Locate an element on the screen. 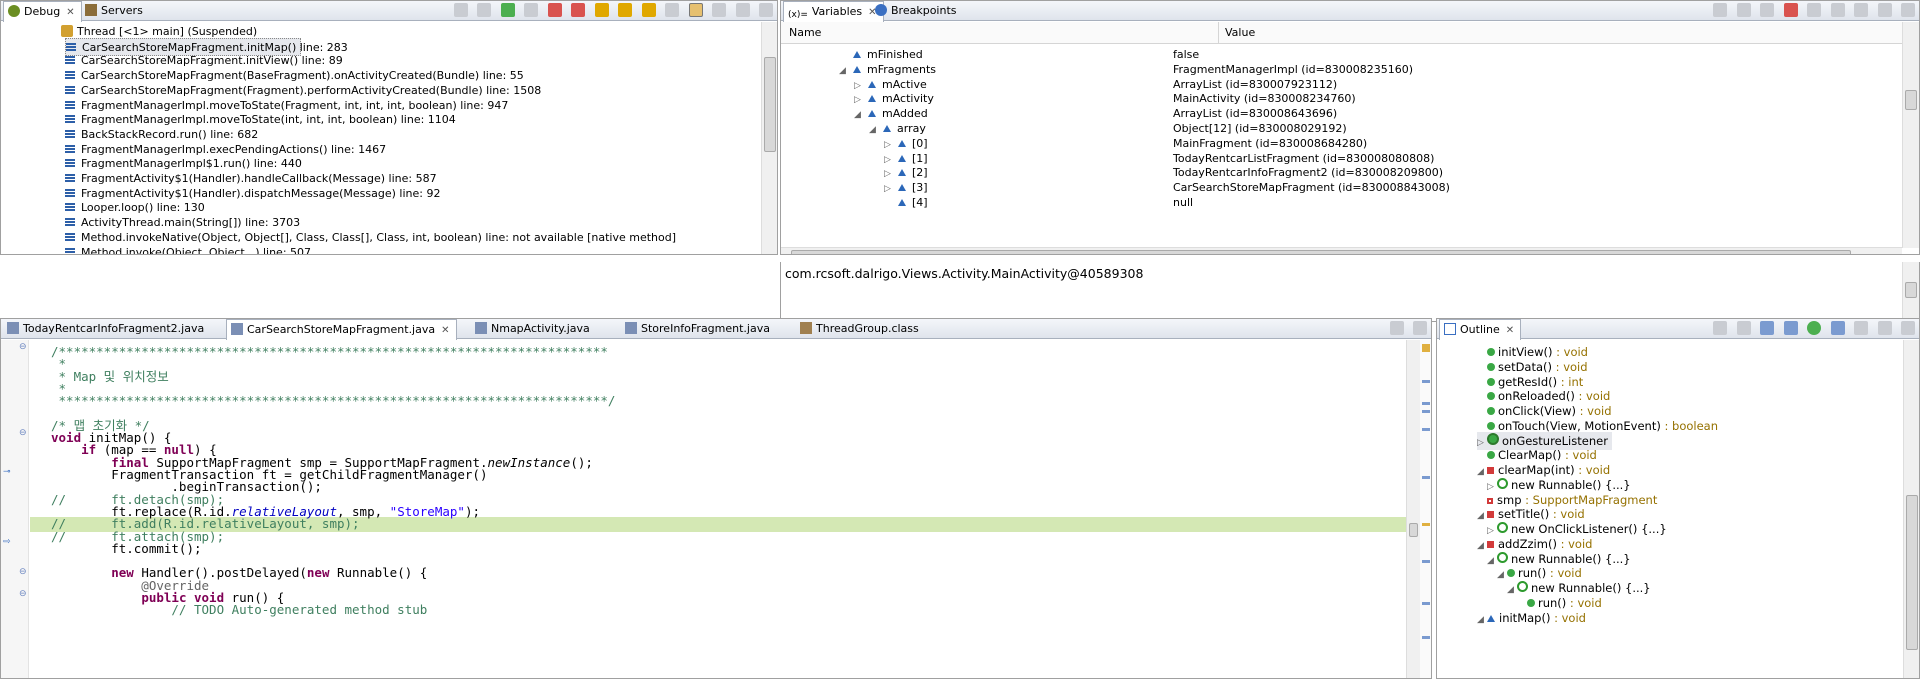 The width and height of the screenshot is (1920, 679). tab-servers: Servers is located at coordinates (115, 11).